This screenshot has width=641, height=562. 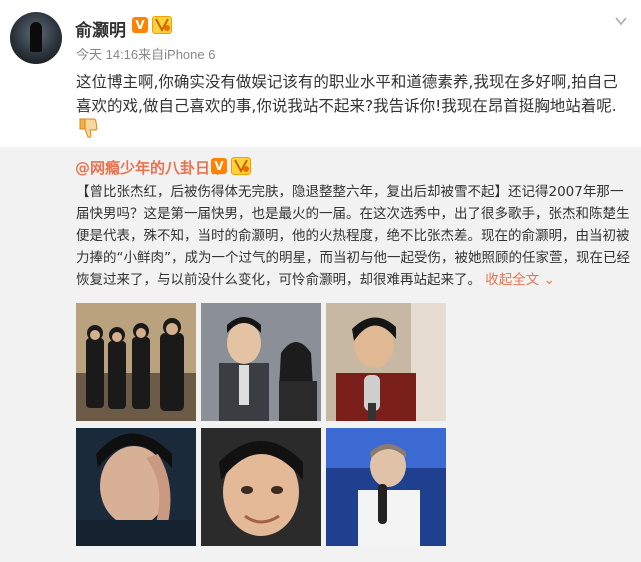 I want to click on photo-interview-mic, so click(x=386, y=362).